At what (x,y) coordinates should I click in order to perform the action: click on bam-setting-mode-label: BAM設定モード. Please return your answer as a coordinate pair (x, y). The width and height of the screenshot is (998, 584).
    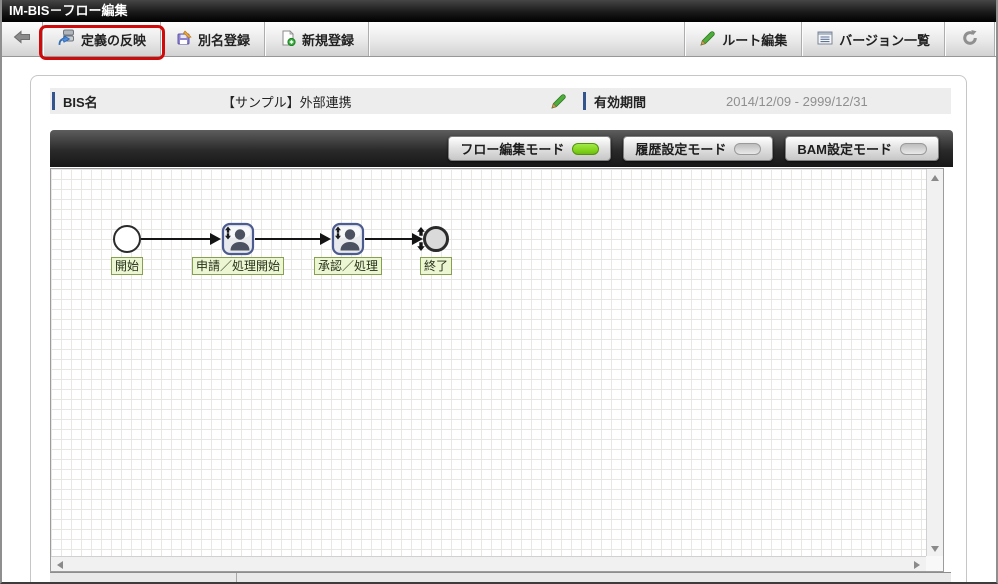
    Looking at the image, I should click on (844, 149).